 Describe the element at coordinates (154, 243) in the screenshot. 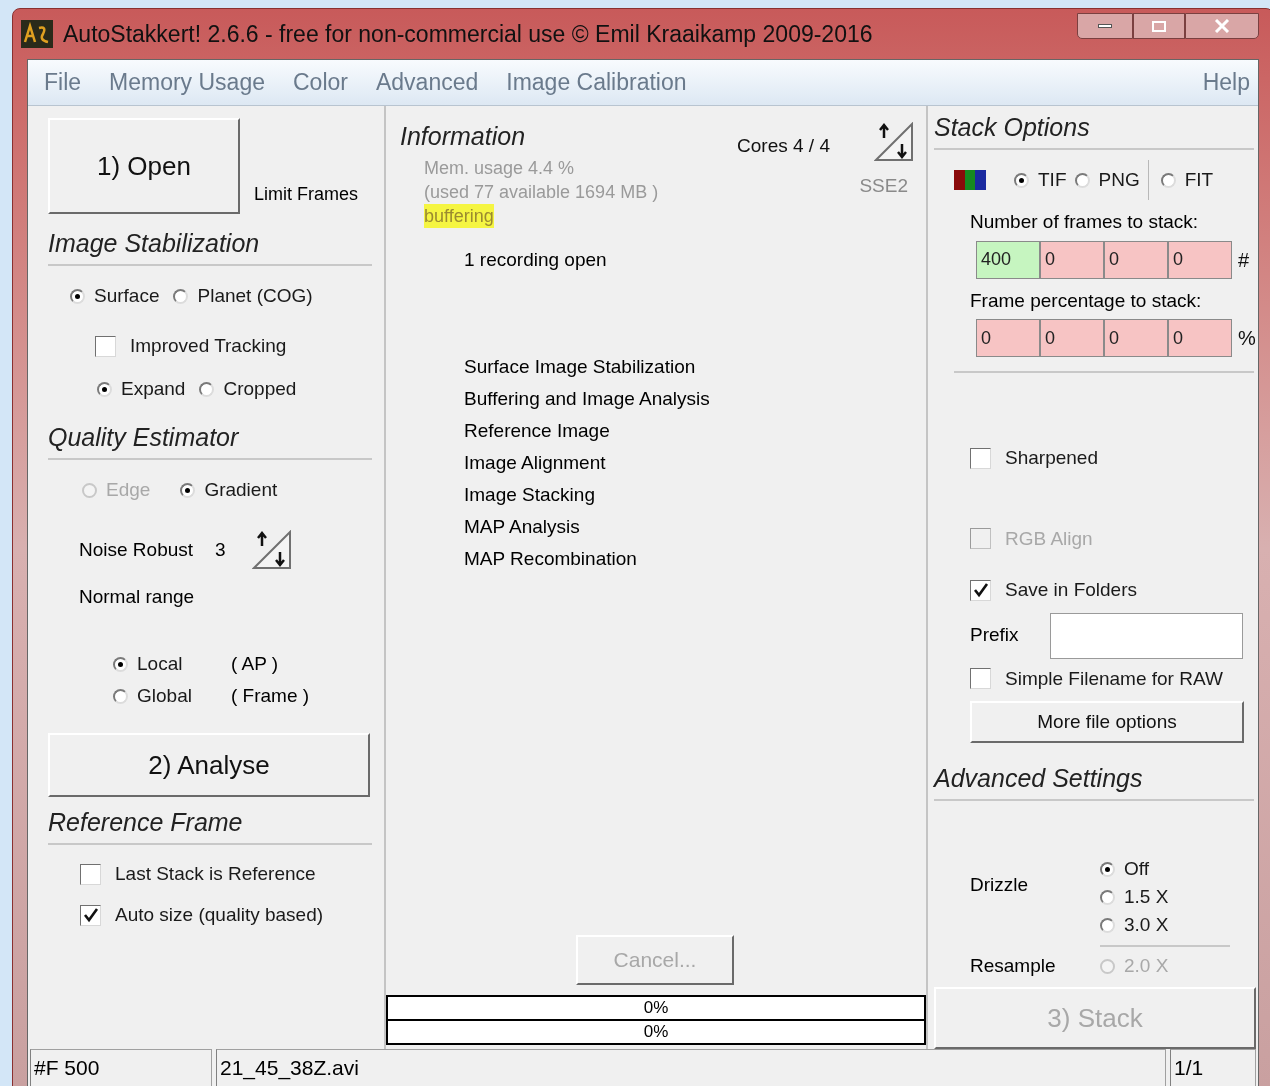

I see `section-title: Image Stabilization` at that location.